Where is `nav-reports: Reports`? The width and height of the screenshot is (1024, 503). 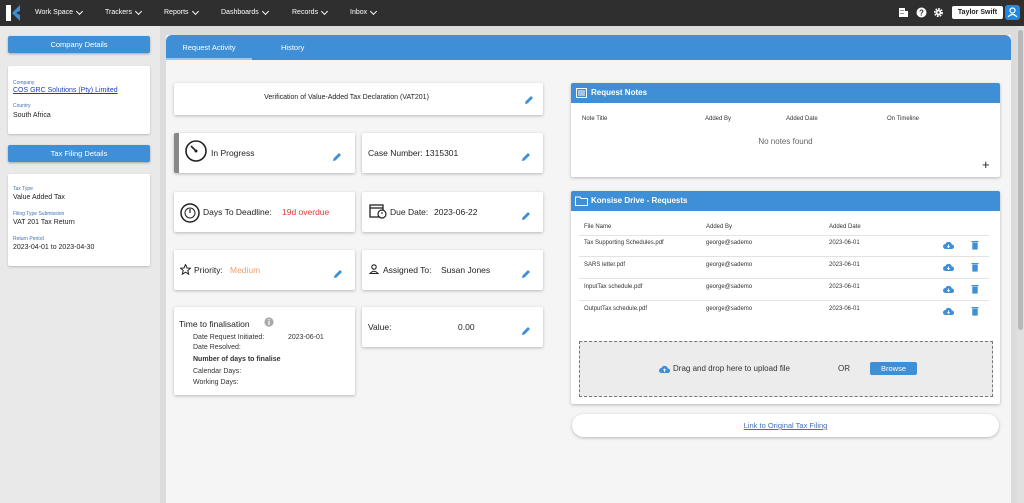
nav-reports: Reports is located at coordinates (181, 13).